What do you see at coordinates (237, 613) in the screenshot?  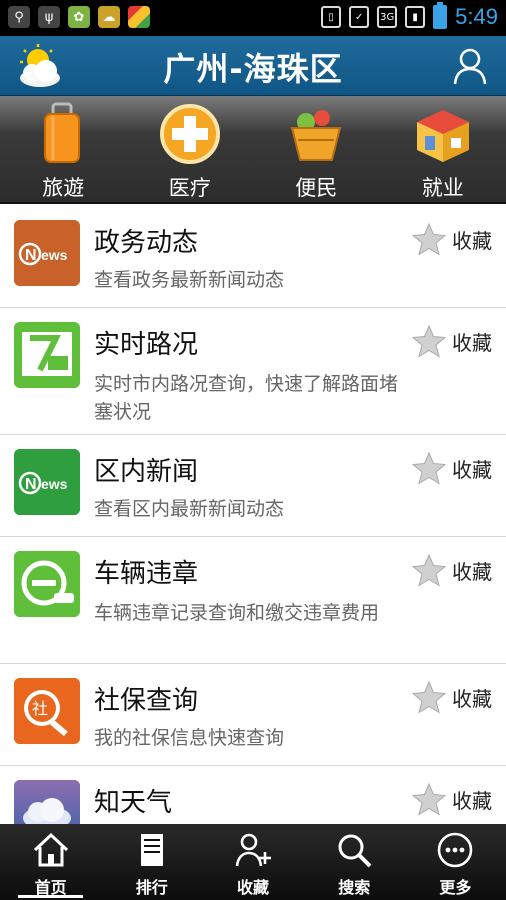 I see `item-description: 车辆违章记录查询和缴交违章费用` at bounding box center [237, 613].